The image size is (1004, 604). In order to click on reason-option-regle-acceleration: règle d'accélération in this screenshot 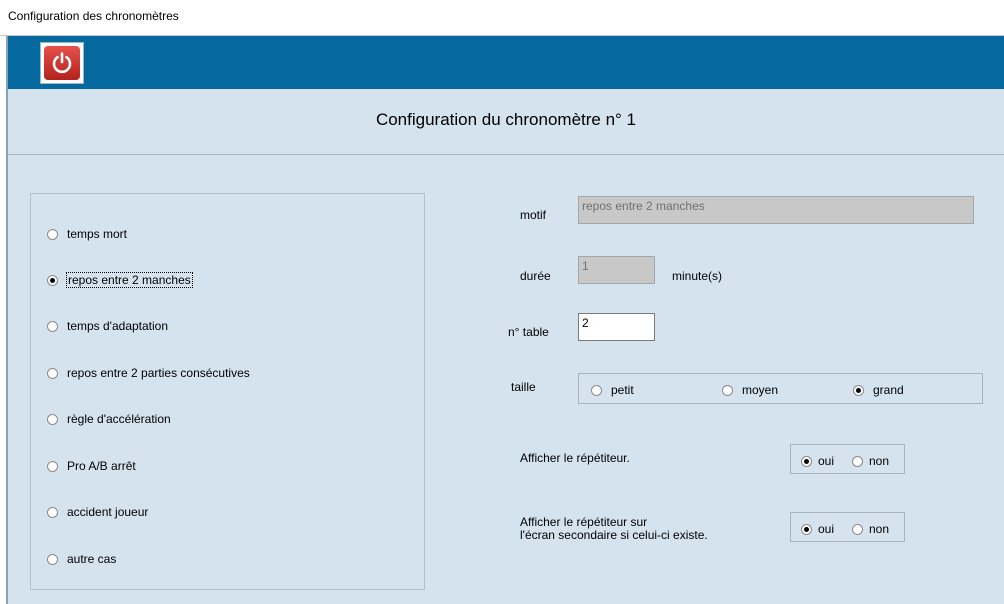, I will do `click(109, 419)`.